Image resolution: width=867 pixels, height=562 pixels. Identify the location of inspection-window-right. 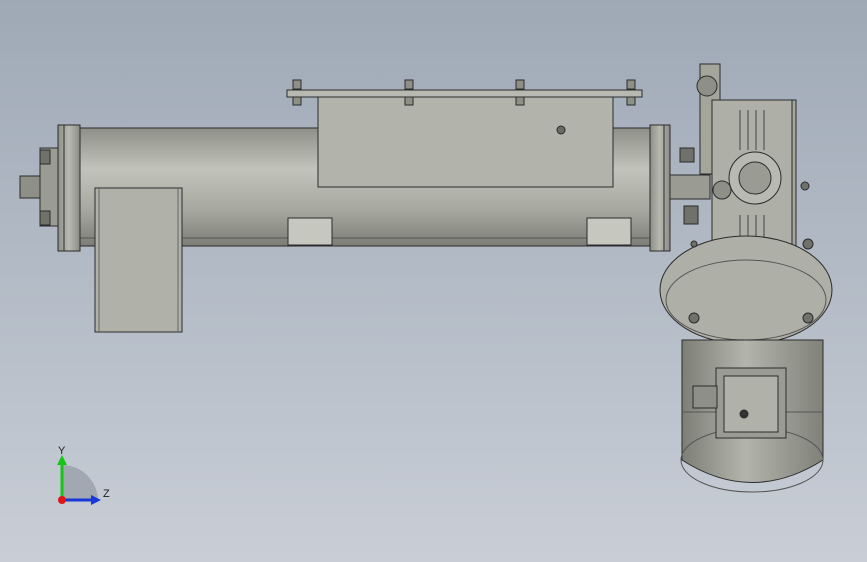
(609, 231).